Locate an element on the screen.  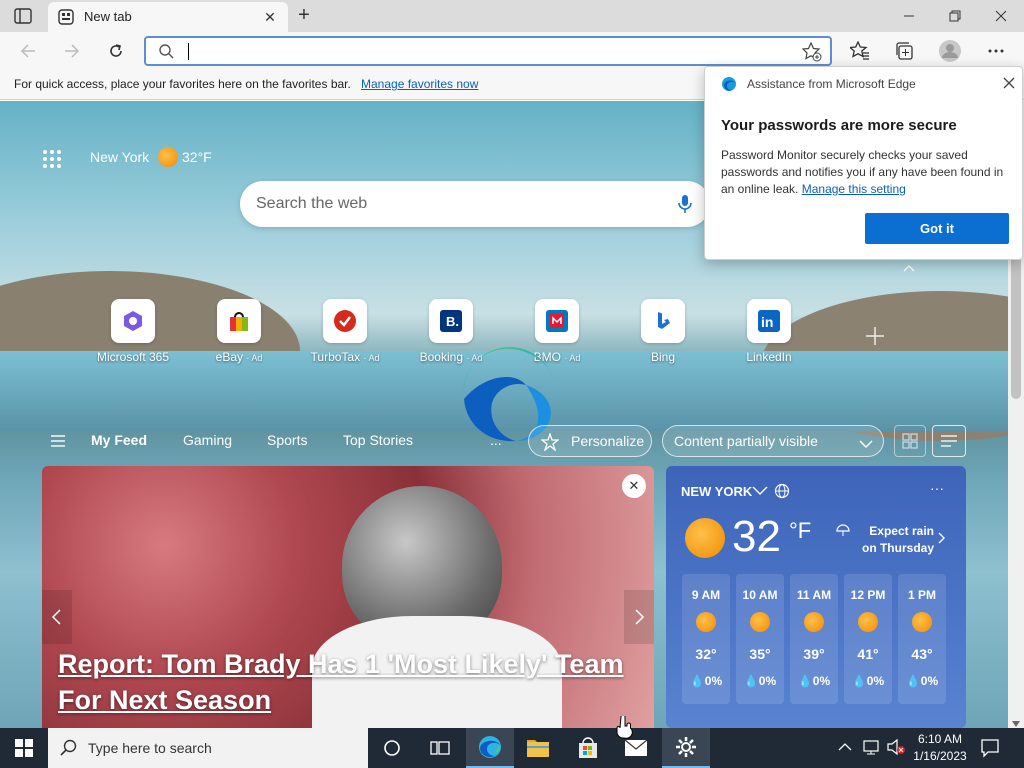
tab-my-feed: My Feed is located at coordinates (119, 440).